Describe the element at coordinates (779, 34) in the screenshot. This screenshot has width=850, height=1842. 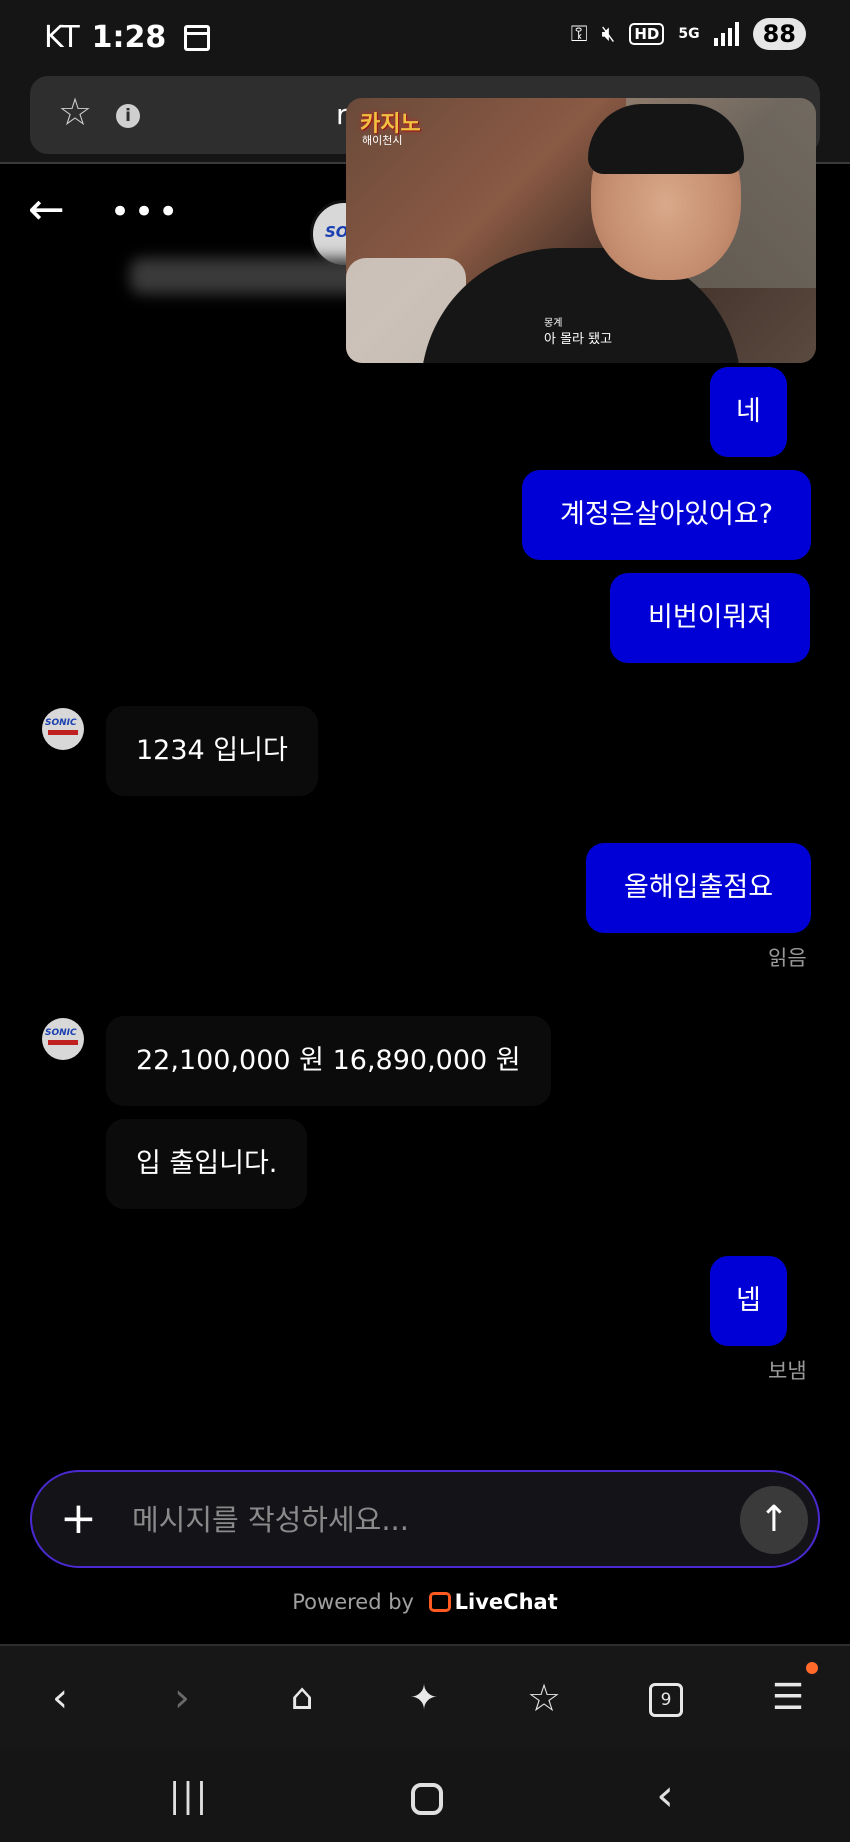
I see `battery-indicator: 88` at that location.